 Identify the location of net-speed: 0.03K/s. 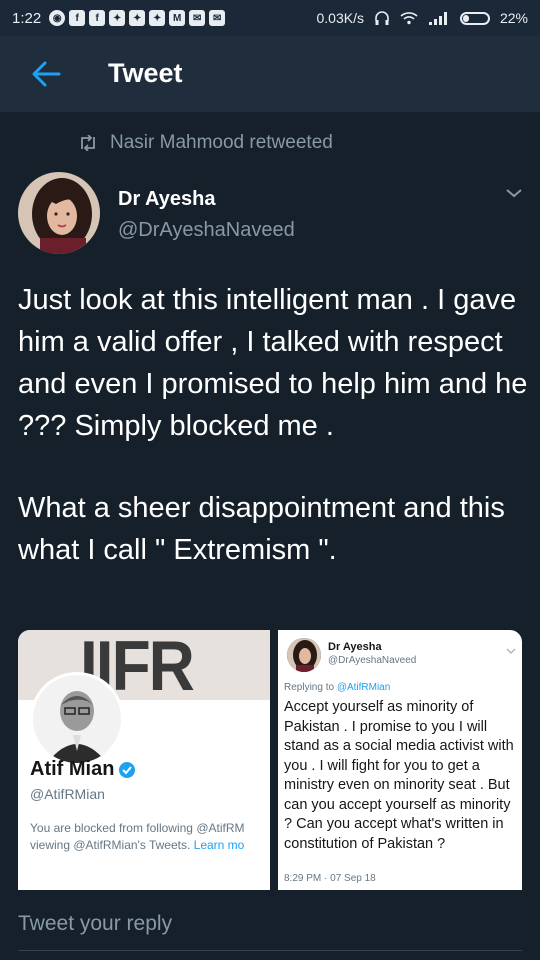
(340, 18).